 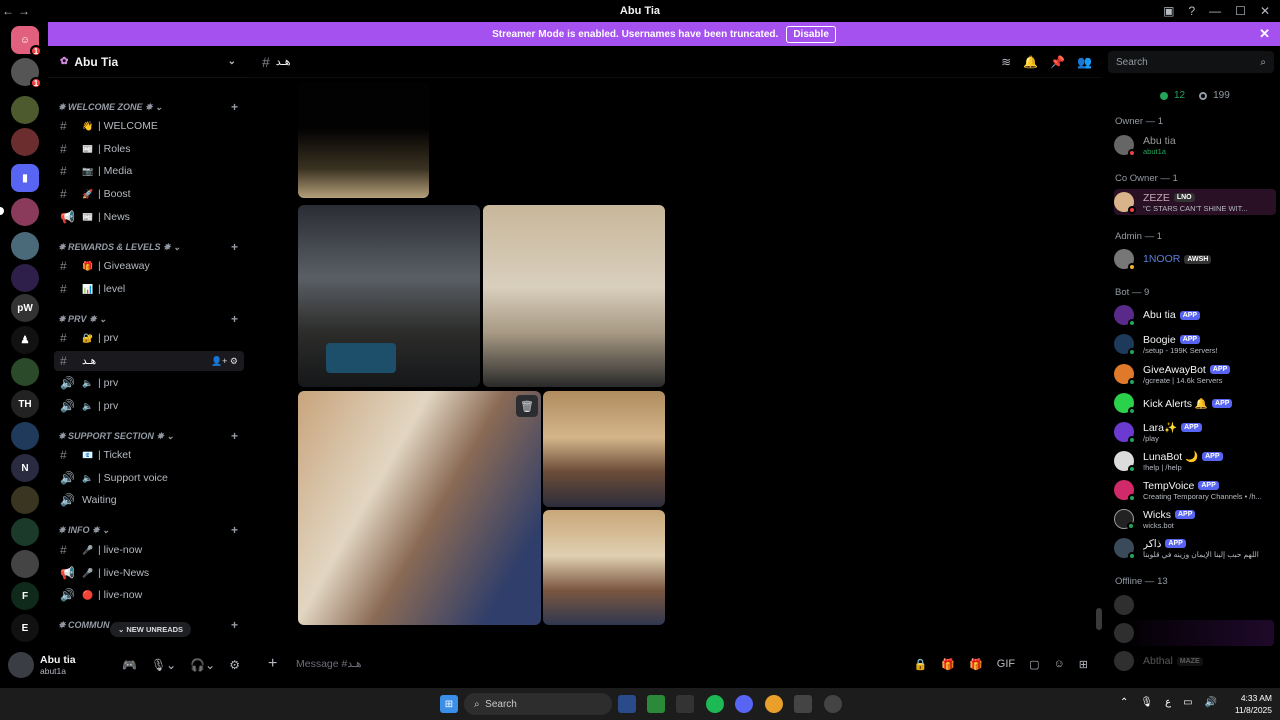 I want to click on direct-messages-icon: ☺ 1, so click(x=26, y=41).